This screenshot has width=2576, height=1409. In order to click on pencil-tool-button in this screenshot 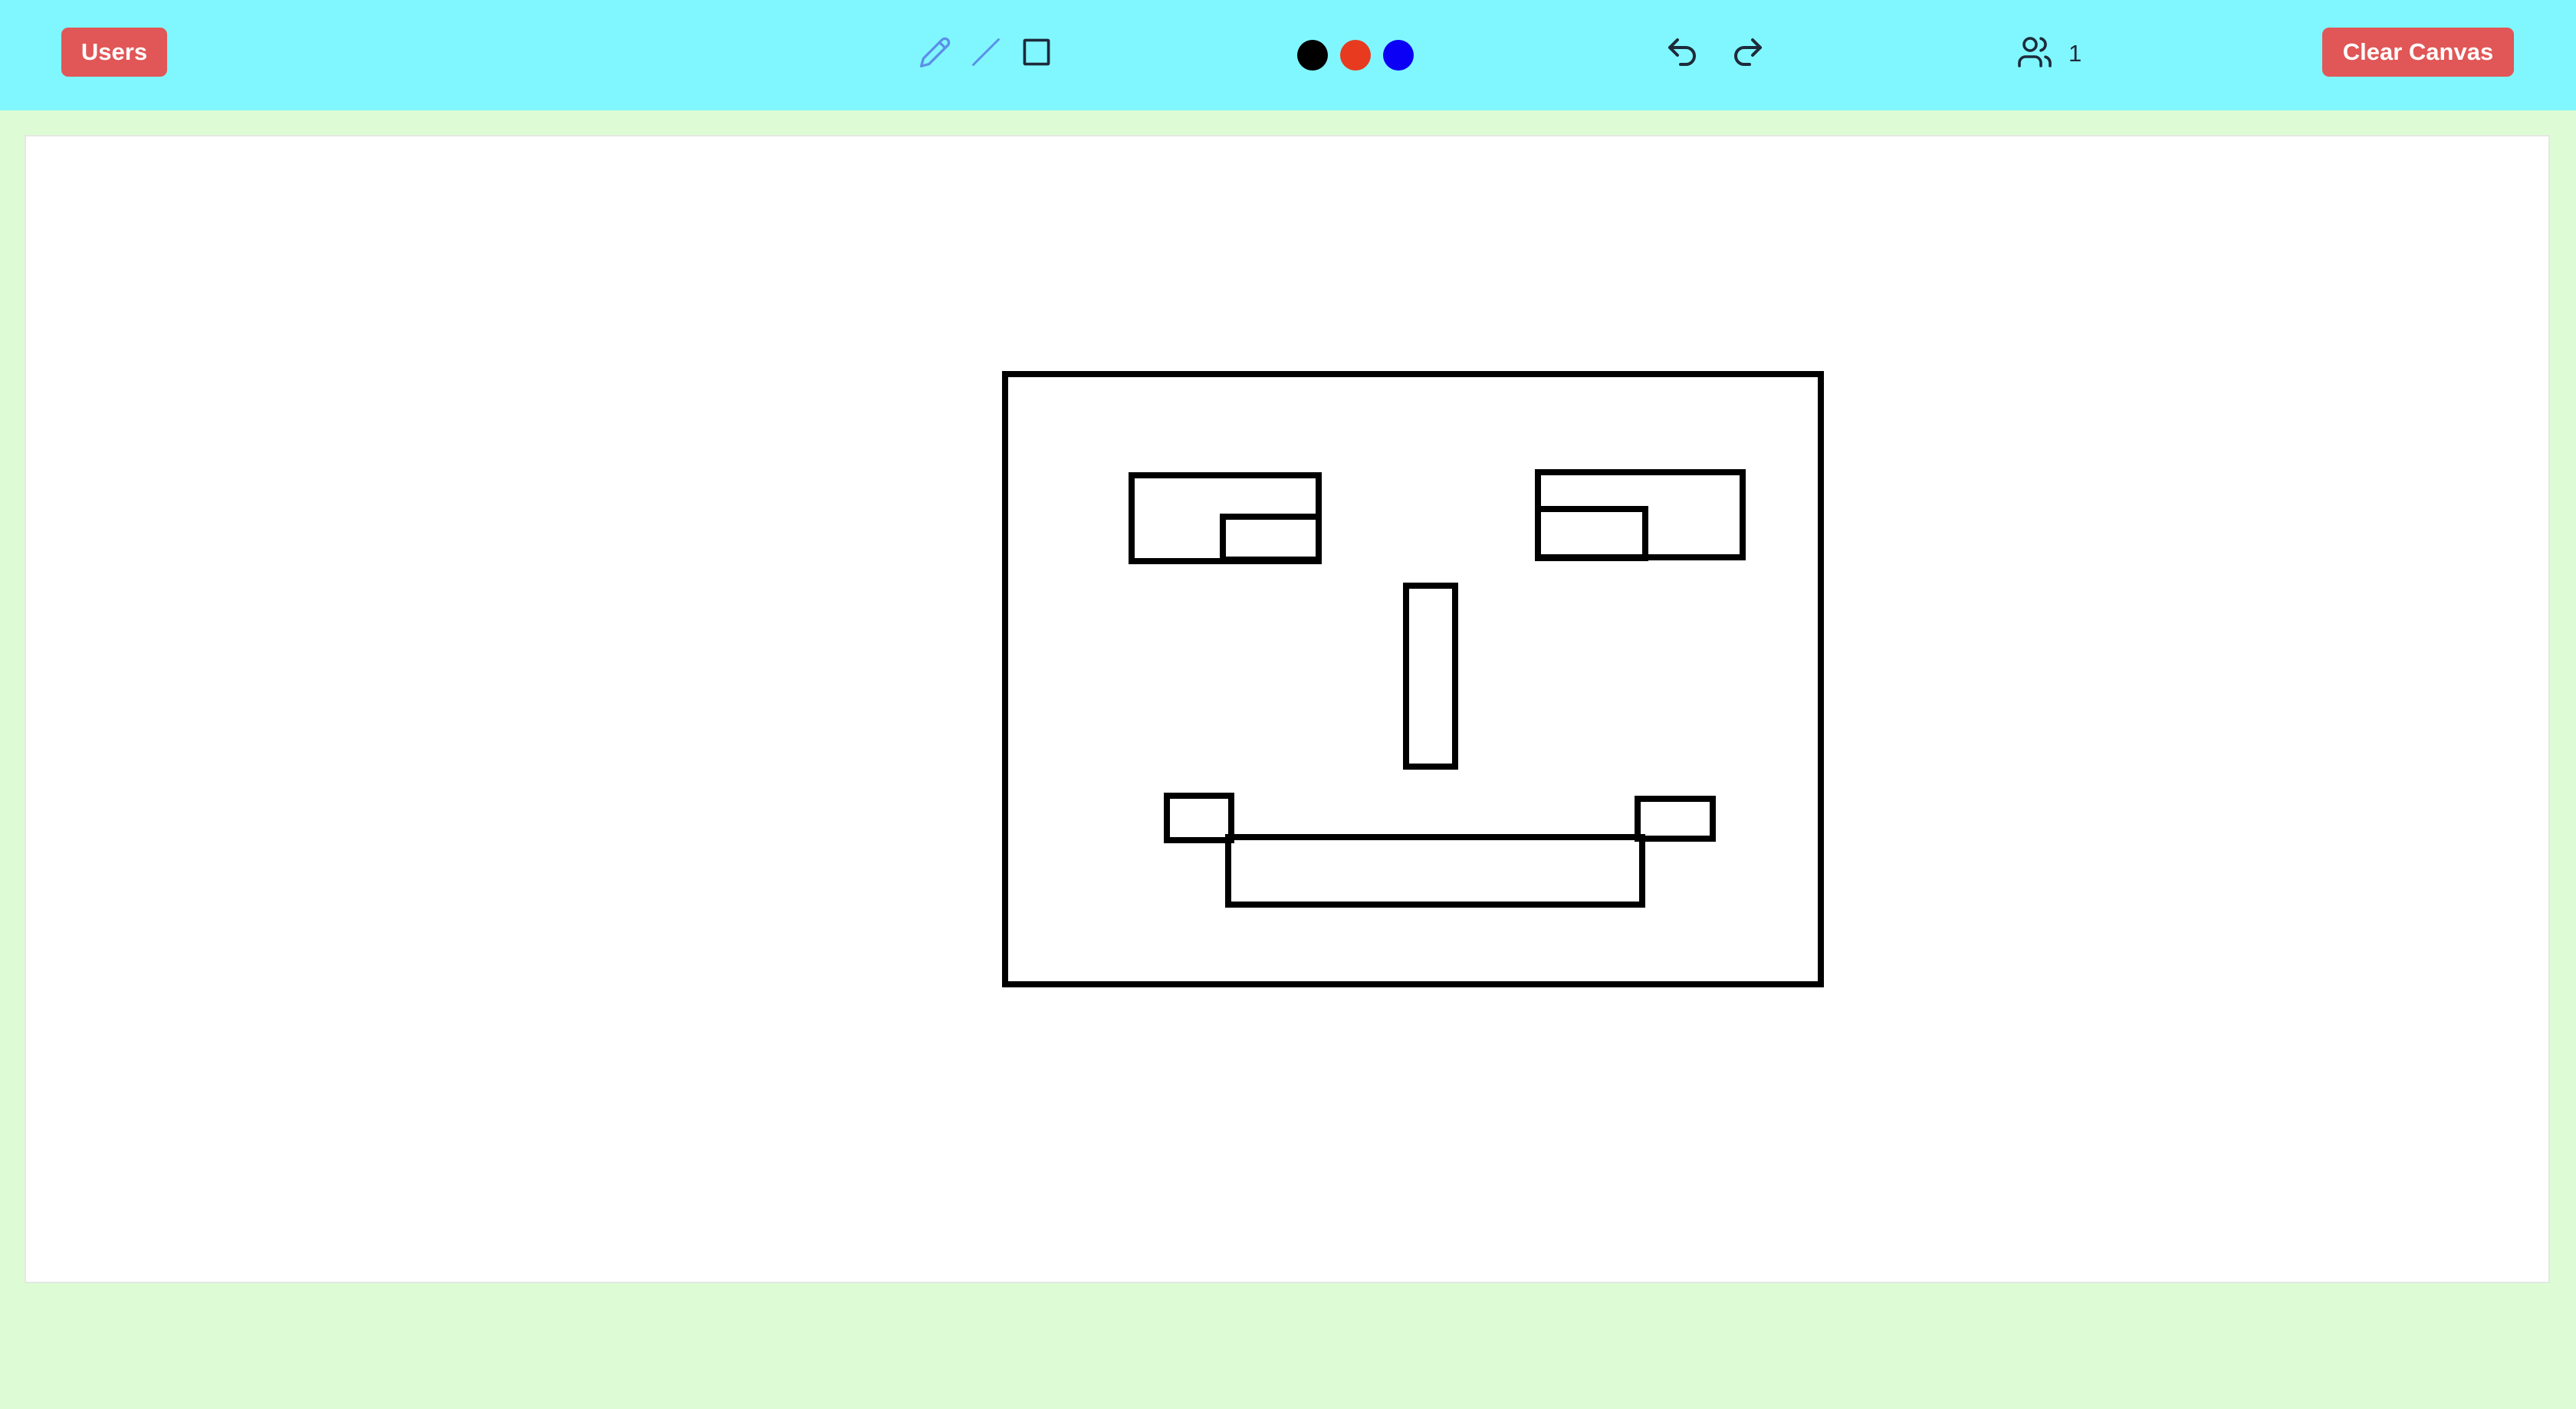, I will do `click(935, 52)`.